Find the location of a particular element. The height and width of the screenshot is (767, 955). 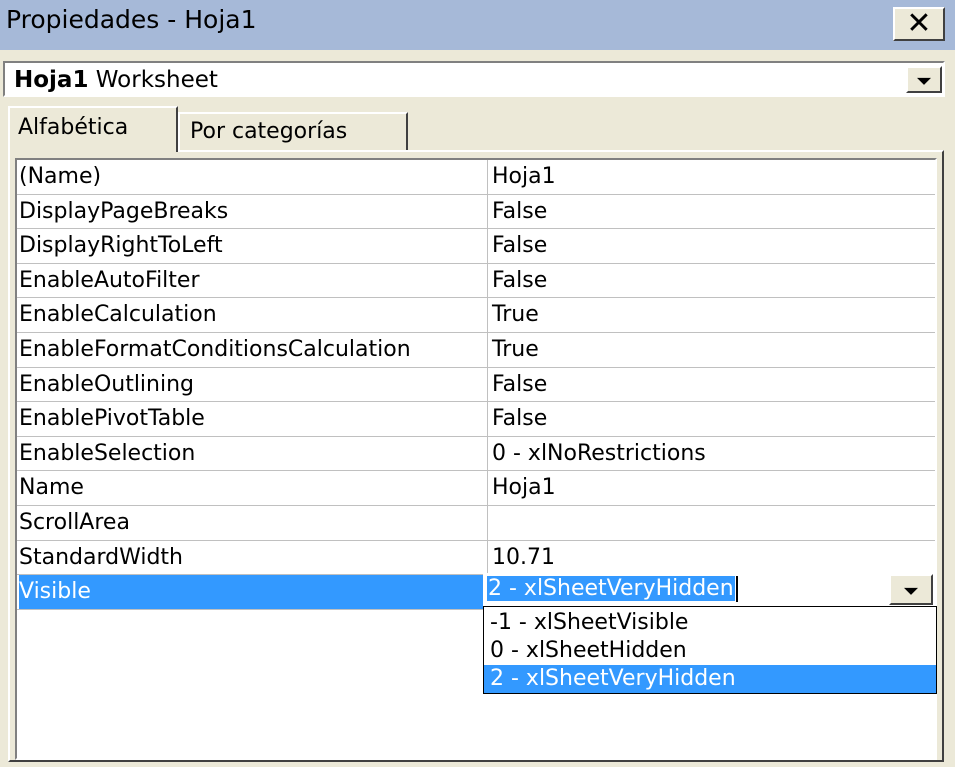

property-row: Name Hoja1 is located at coordinates (476, 488).